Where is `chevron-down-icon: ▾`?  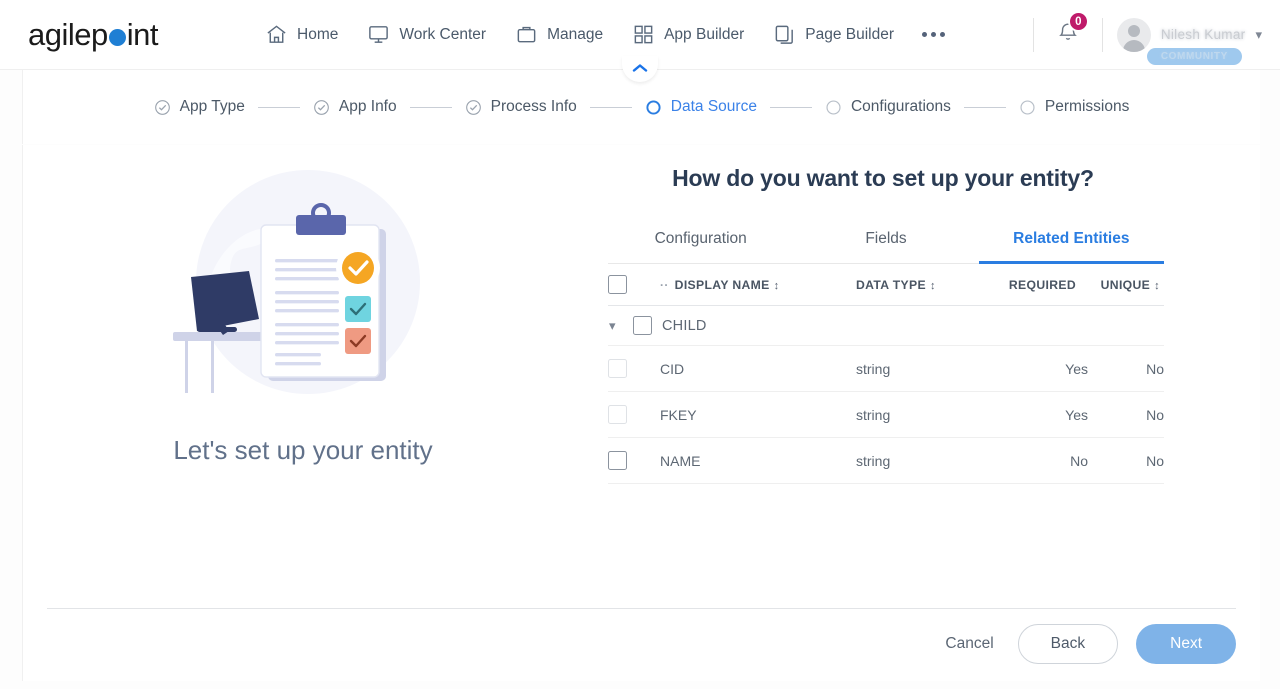 chevron-down-icon: ▾ is located at coordinates (616, 326).